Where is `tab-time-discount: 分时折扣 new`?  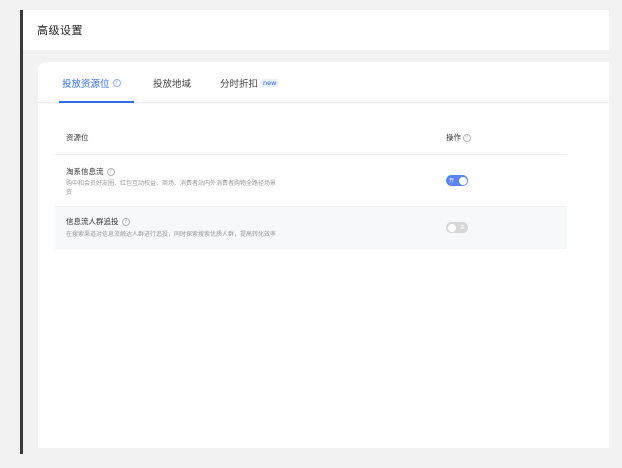
tab-time-discount: 分时折扣 new is located at coordinates (249, 83).